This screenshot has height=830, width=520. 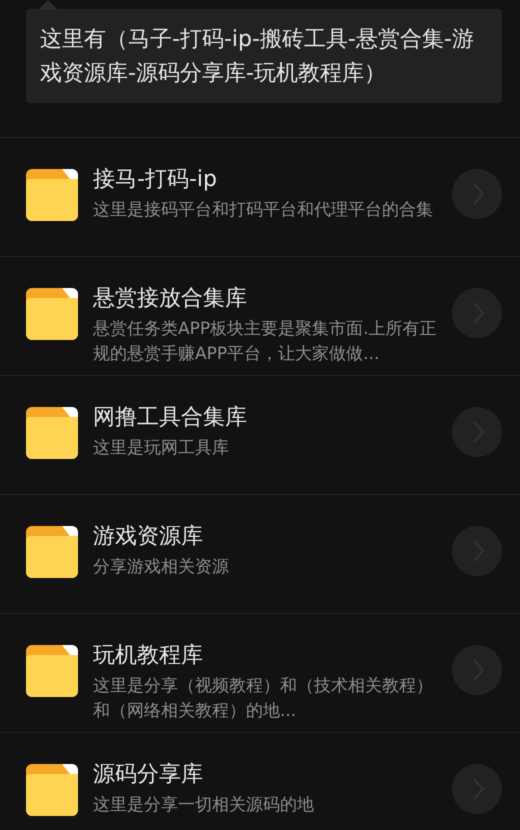 What do you see at coordinates (260, 554) in the screenshot?
I see `folder-list-item: 游戏资源库 分享游戏相关资源` at bounding box center [260, 554].